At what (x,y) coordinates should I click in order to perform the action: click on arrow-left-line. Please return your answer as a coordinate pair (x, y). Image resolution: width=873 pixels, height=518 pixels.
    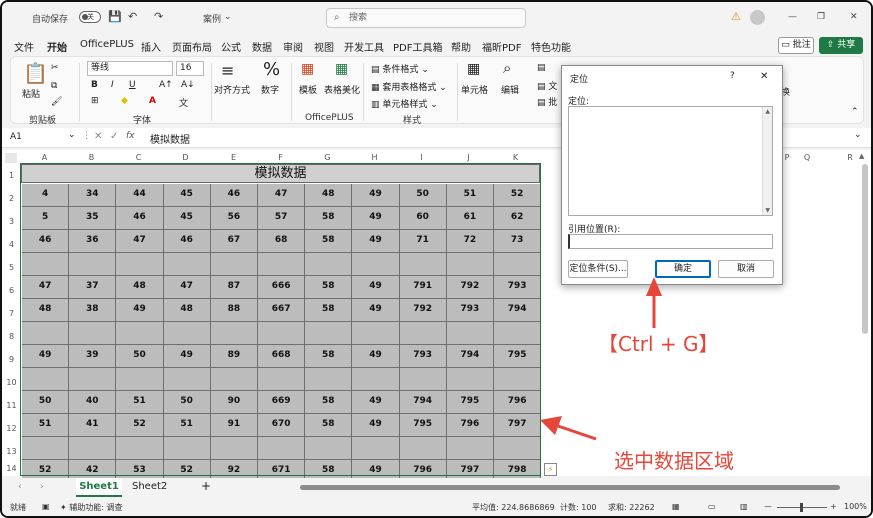
    Looking at the image, I should click on (577, 432).